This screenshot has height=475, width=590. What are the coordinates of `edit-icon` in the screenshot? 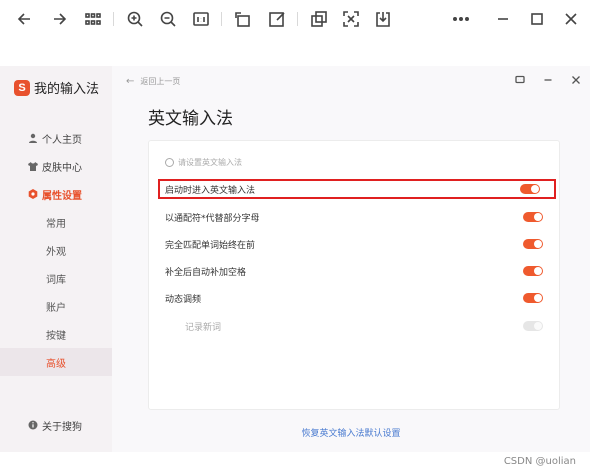 It's located at (277, 19).